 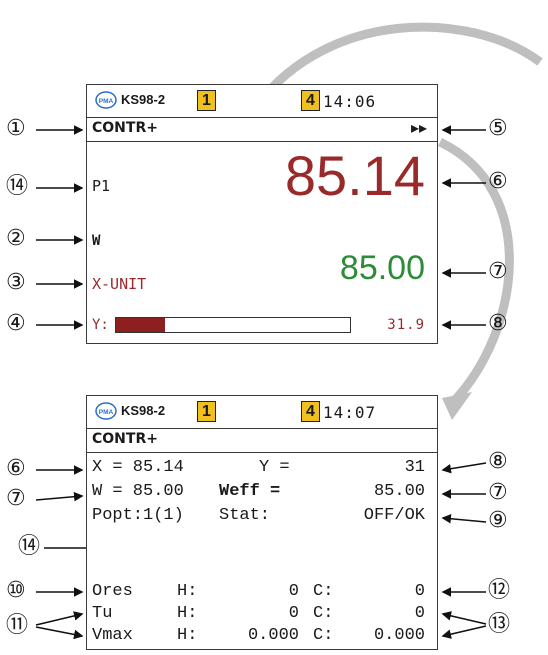 What do you see at coordinates (262, 440) in the screenshot?
I see `mode-bar: CONTR+` at bounding box center [262, 440].